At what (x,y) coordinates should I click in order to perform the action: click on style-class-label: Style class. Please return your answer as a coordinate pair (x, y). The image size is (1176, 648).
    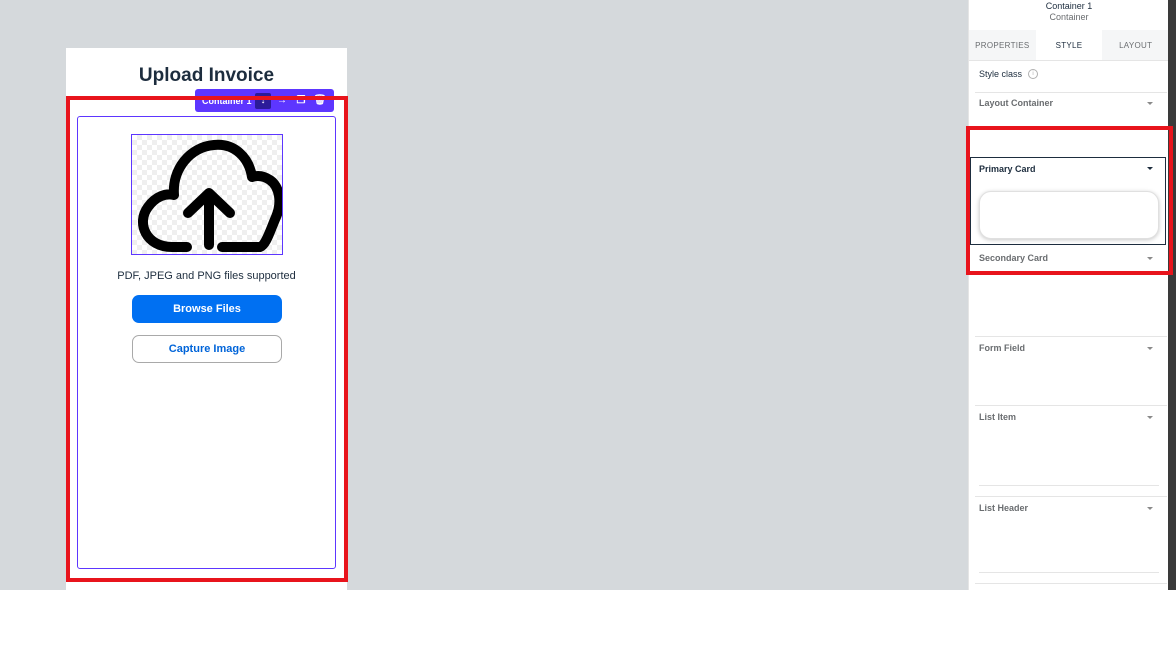
    Looking at the image, I should click on (1001, 74).